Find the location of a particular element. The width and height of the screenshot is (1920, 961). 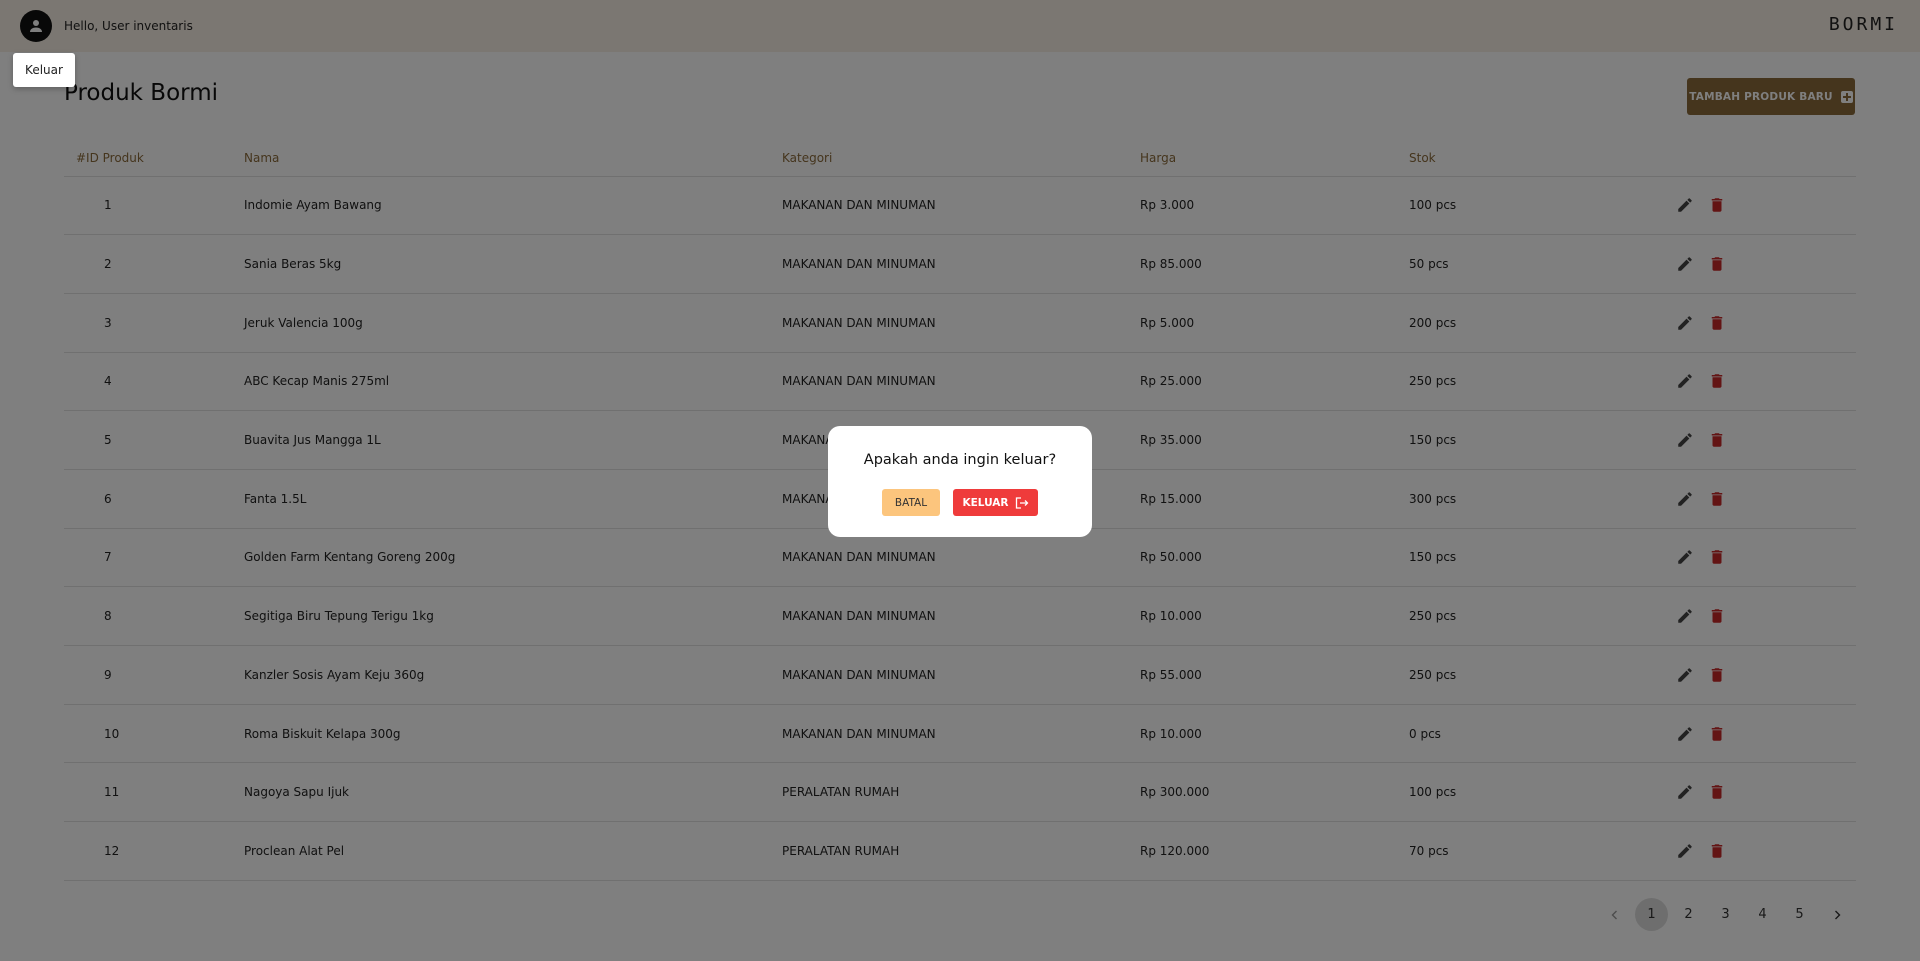

logout-button-label: KELUAR is located at coordinates (985, 502).